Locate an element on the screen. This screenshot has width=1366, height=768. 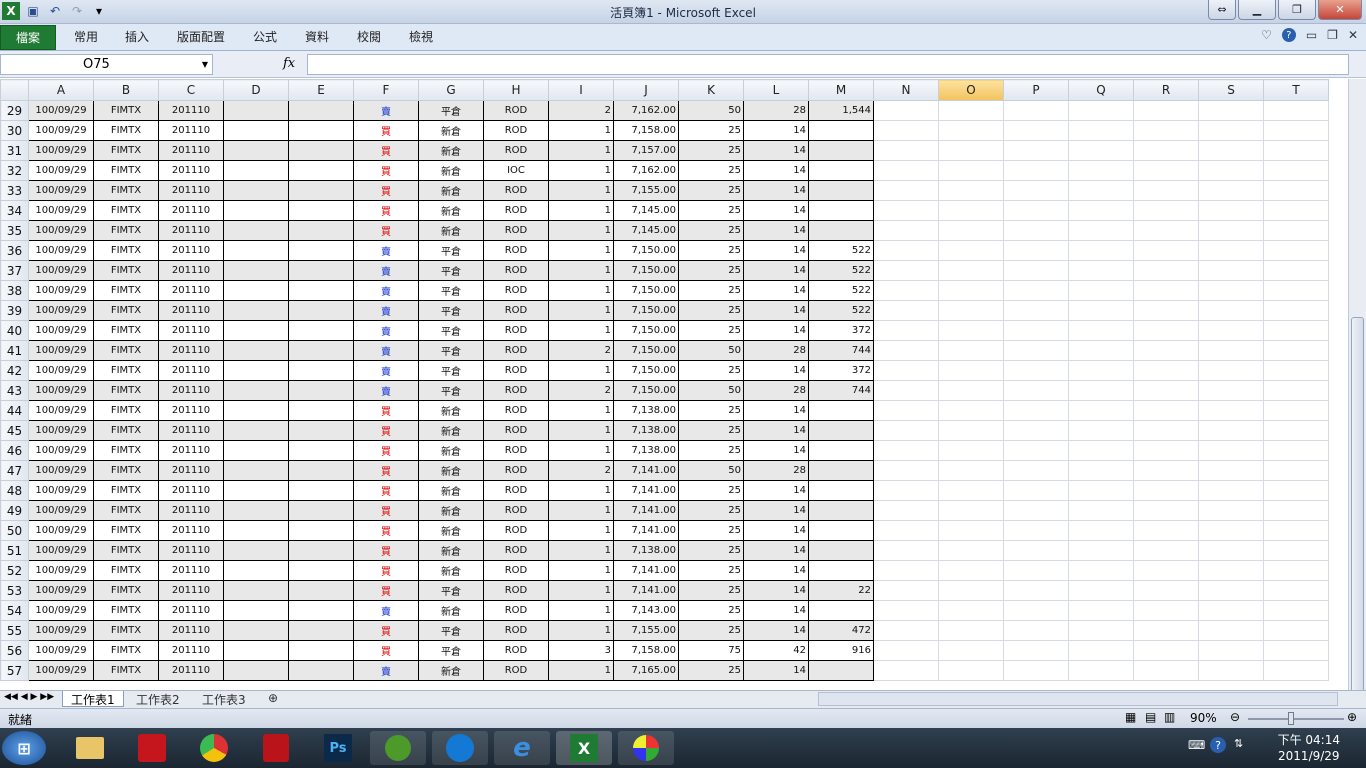
row-header: 43 is located at coordinates (14, 390).